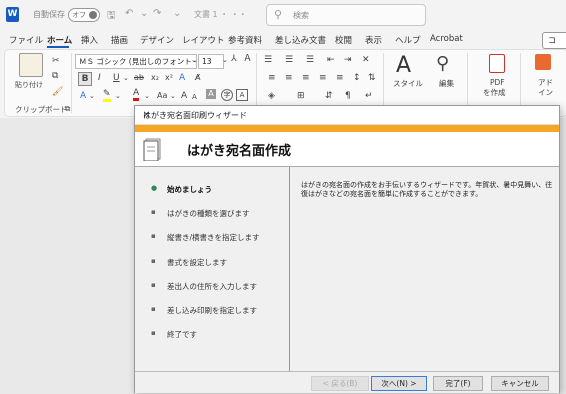 The height and width of the screenshot is (394, 566). I want to click on cut-icon: ✂, so click(56, 61).